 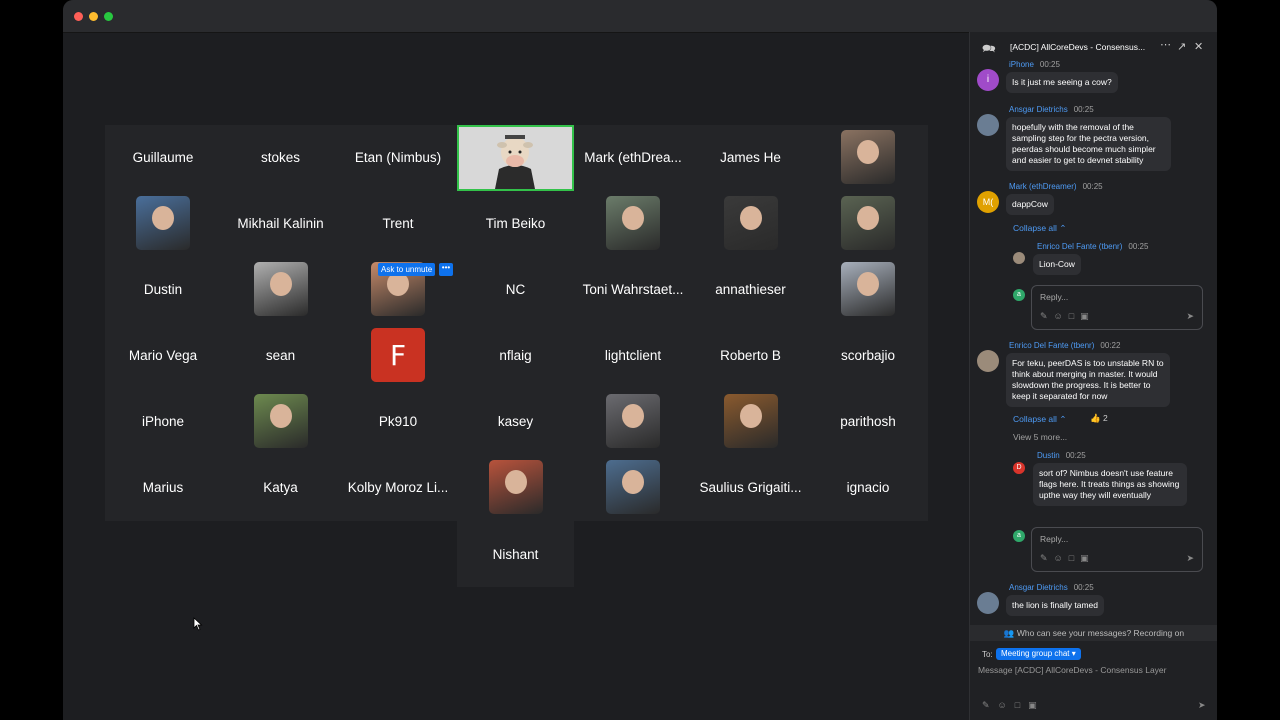 What do you see at coordinates (407, 269) in the screenshot?
I see `ask-to-unmute-button: Ask to unmute` at bounding box center [407, 269].